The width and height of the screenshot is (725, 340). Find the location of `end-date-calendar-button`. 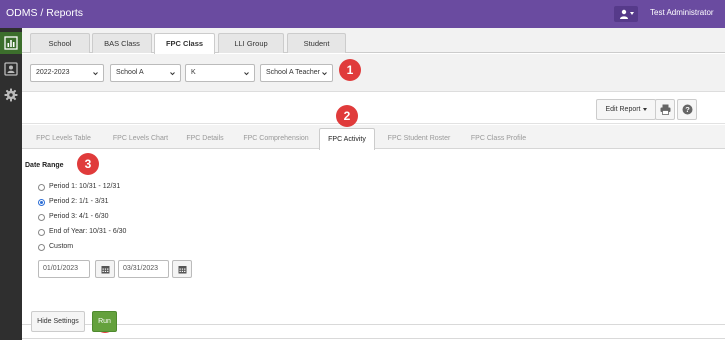

end-date-calendar-button is located at coordinates (182, 269).